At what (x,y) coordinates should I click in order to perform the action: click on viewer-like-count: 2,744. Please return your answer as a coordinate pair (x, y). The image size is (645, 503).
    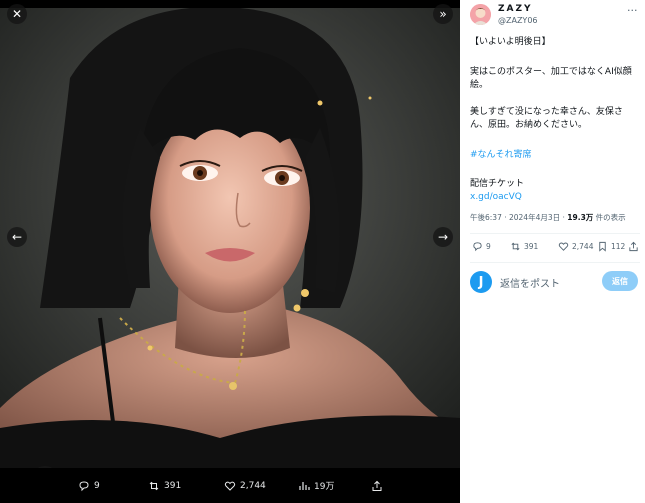
    Looking at the image, I should click on (253, 485).